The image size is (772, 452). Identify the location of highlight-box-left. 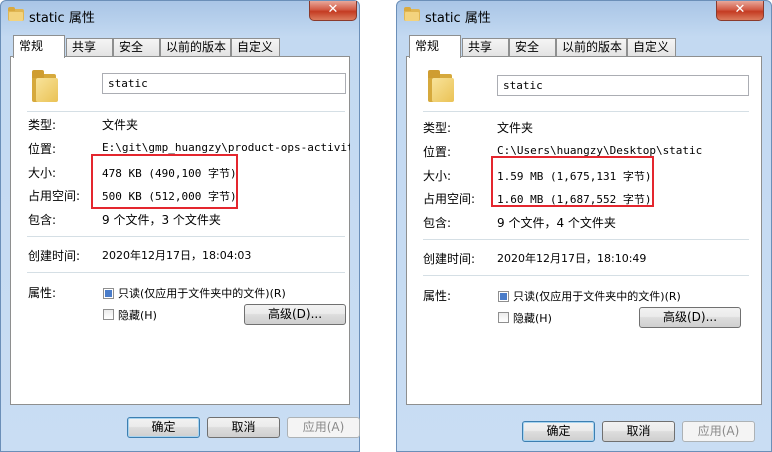
(164, 181).